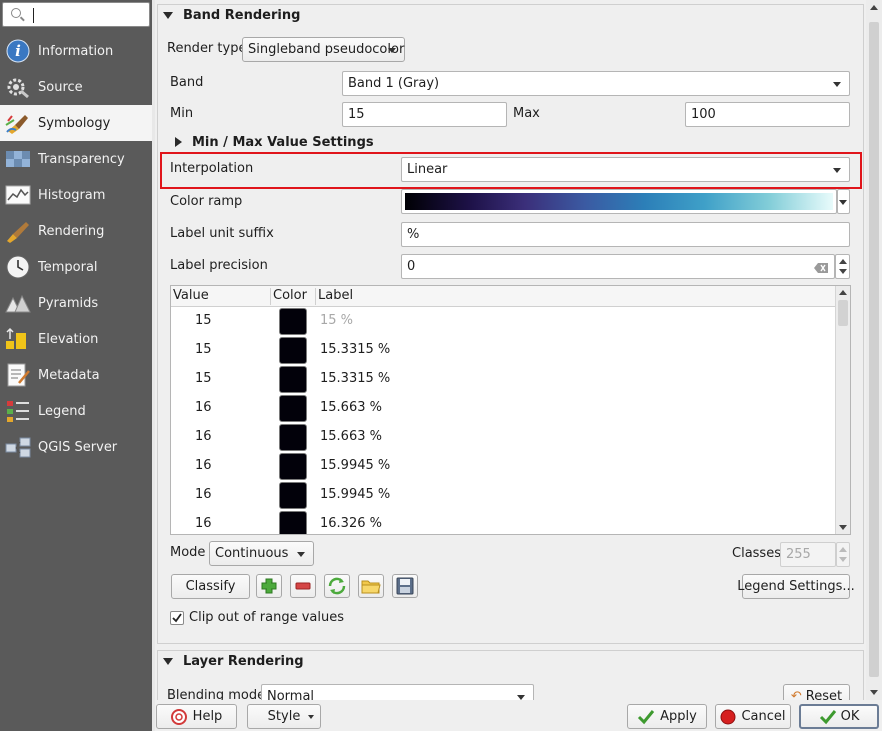 The height and width of the screenshot is (731, 882). What do you see at coordinates (618, 266) in the screenshot?
I see `label-precision-spinbox: 0` at bounding box center [618, 266].